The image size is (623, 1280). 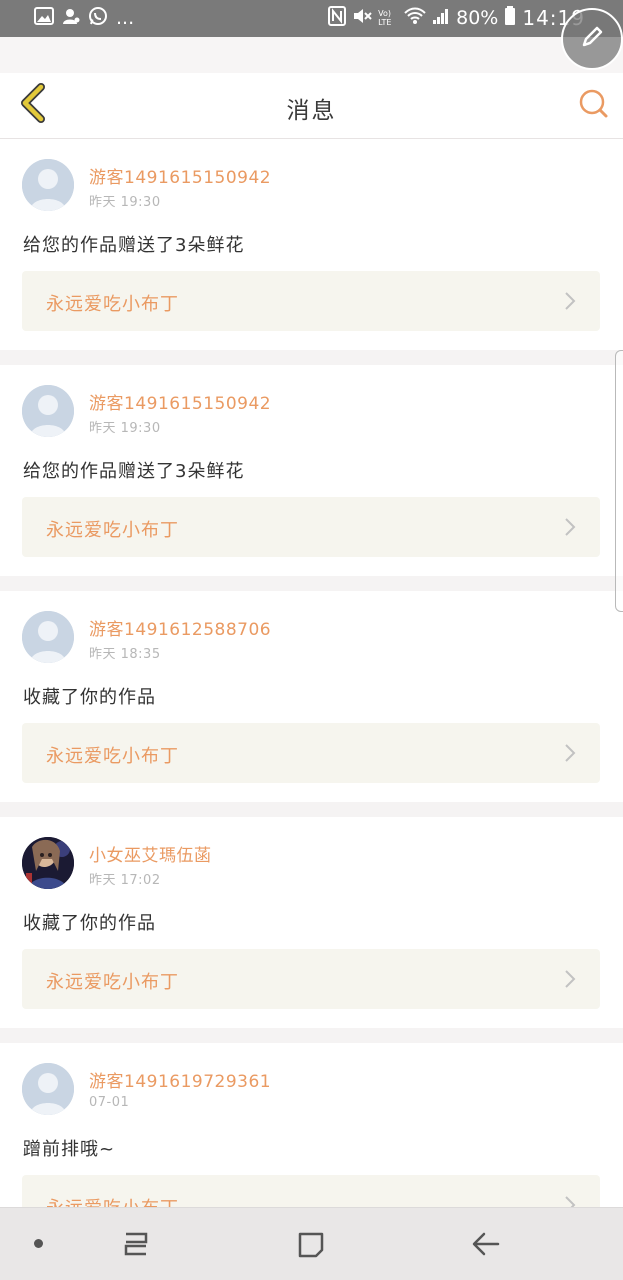 What do you see at coordinates (125, 880) in the screenshot?
I see `message-time: 昨天 17:02` at bounding box center [125, 880].